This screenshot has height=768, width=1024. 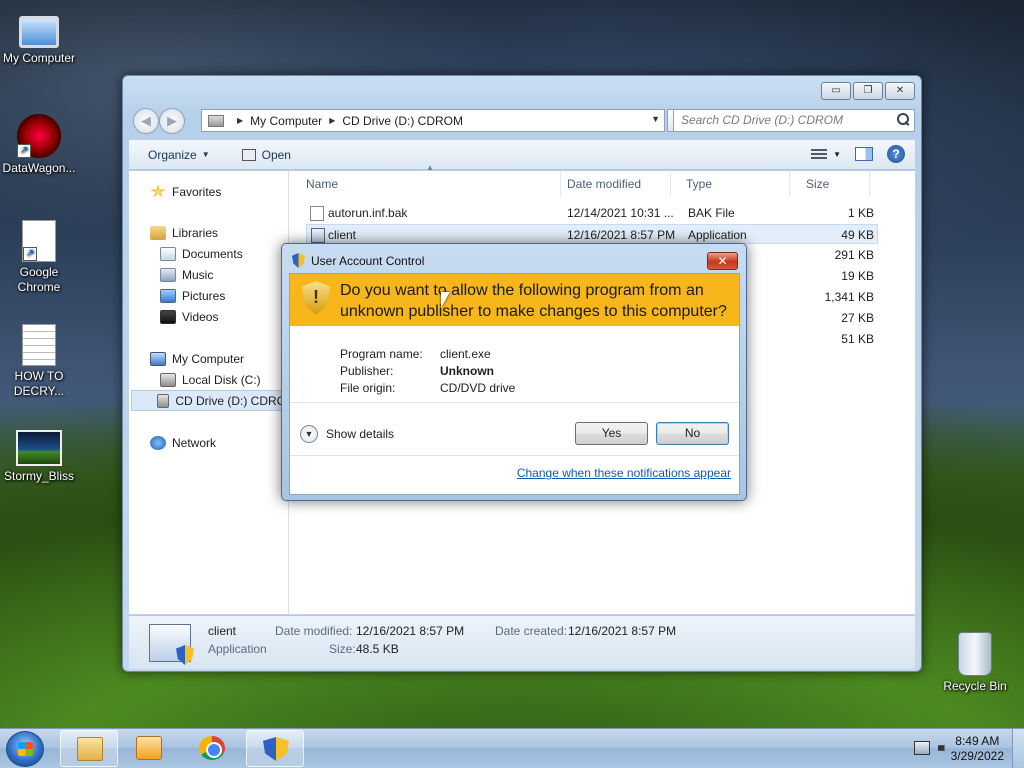 What do you see at coordinates (857, 339) in the screenshot?
I see `file-size: 51 KB` at bounding box center [857, 339].